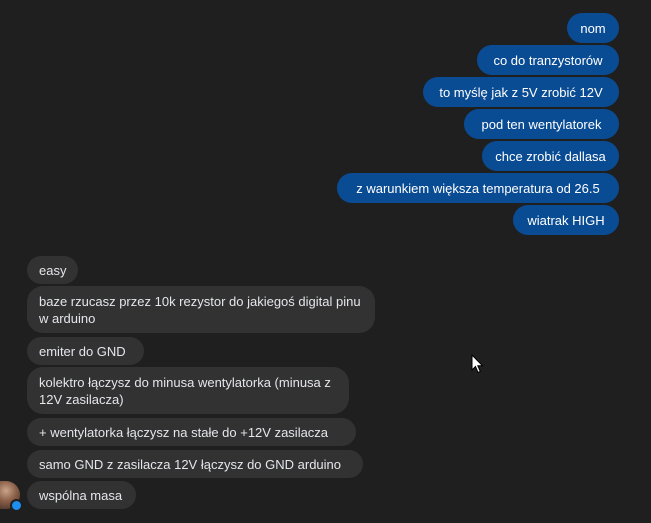 This screenshot has width=651, height=523. I want to click on incoming-message: easy, so click(52, 270).